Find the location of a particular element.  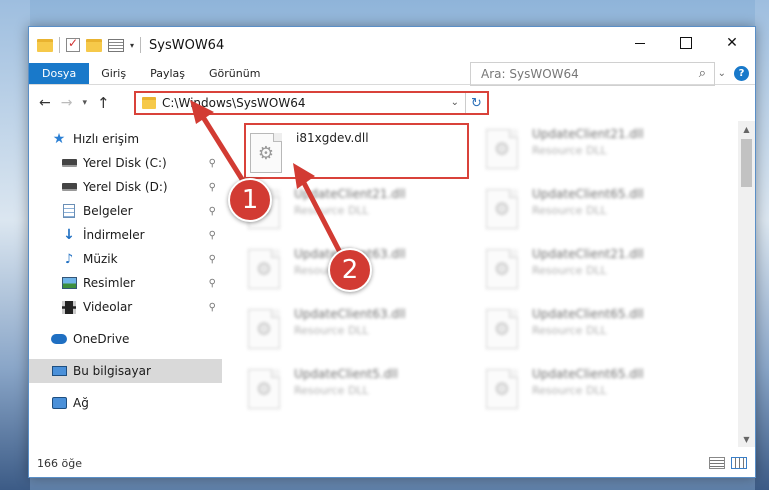

forward-arrow-icon: → is located at coordinates (67, 103).